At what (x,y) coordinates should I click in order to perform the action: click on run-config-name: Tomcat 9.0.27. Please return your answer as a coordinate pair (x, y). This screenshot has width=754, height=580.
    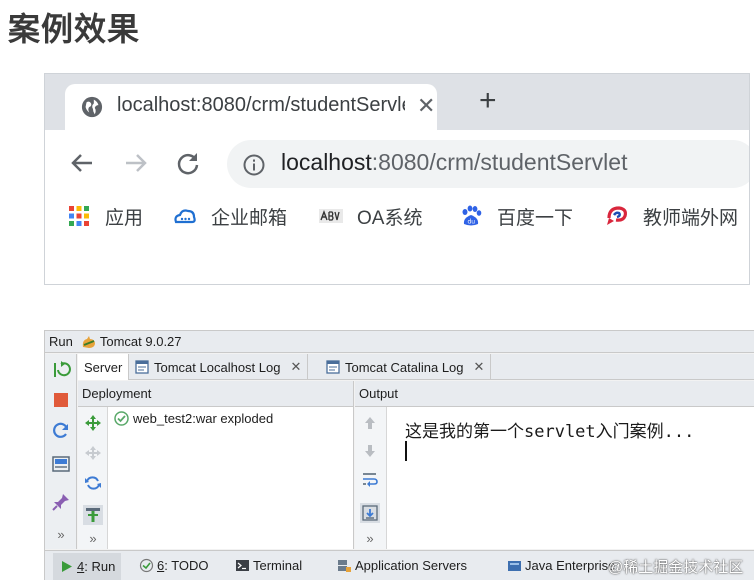
    Looking at the image, I should click on (140, 341).